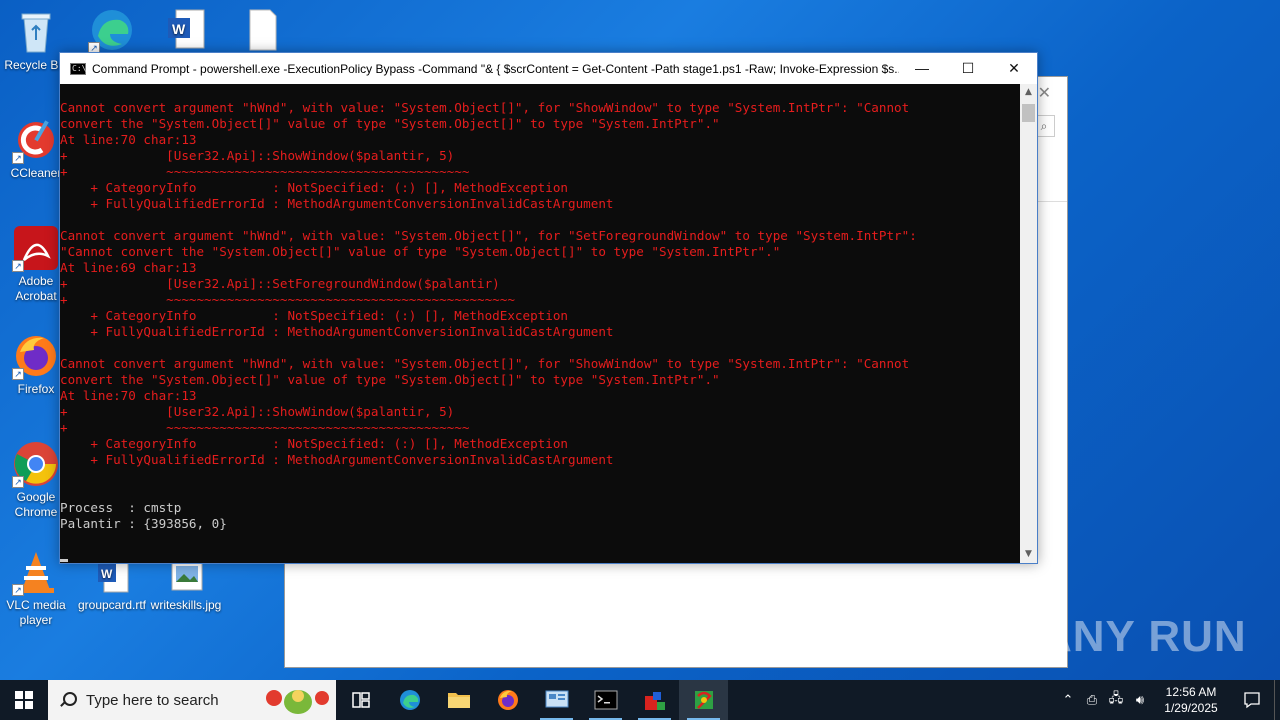 This screenshot has width=1280, height=720. I want to click on anyrun-watermark: ANY RUN, so click(1143, 636).